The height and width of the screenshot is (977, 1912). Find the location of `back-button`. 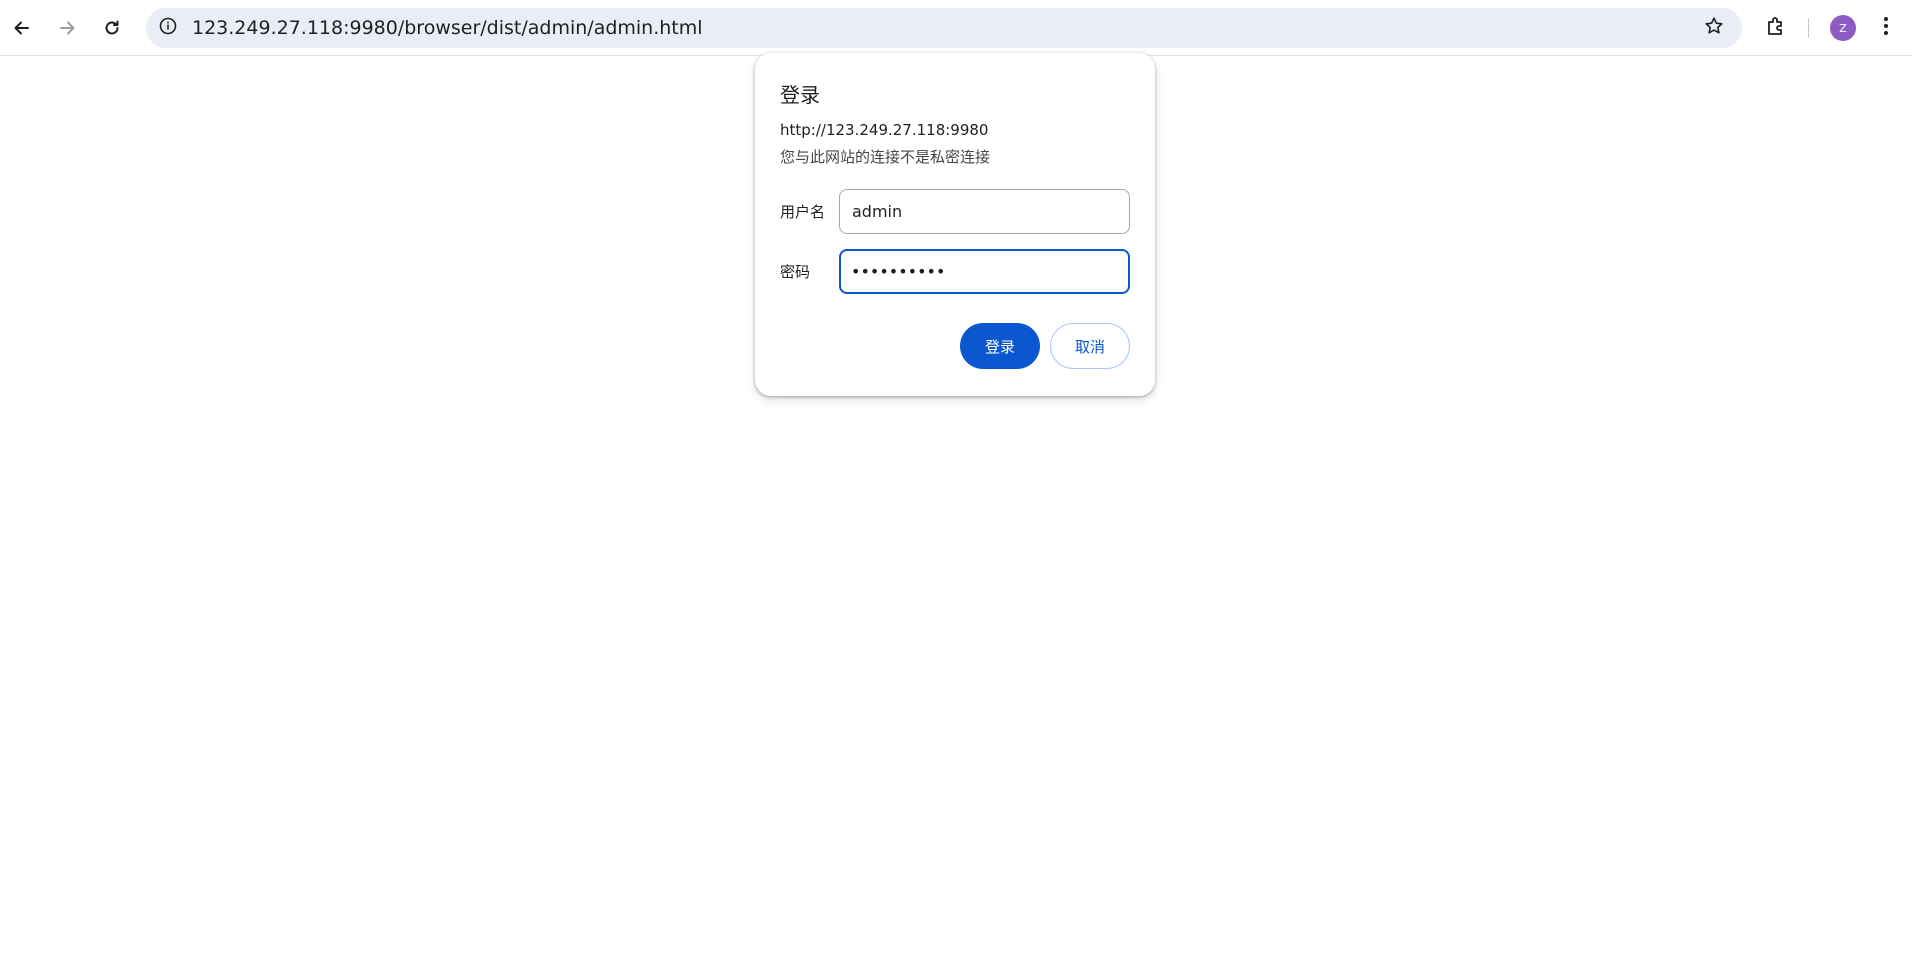

back-button is located at coordinates (22, 28).